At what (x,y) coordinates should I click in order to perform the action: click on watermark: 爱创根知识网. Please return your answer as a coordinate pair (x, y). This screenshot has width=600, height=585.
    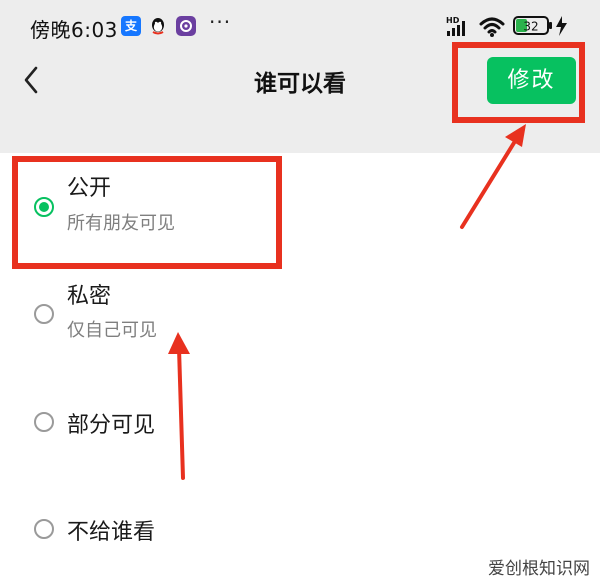
    Looking at the image, I should click on (539, 569).